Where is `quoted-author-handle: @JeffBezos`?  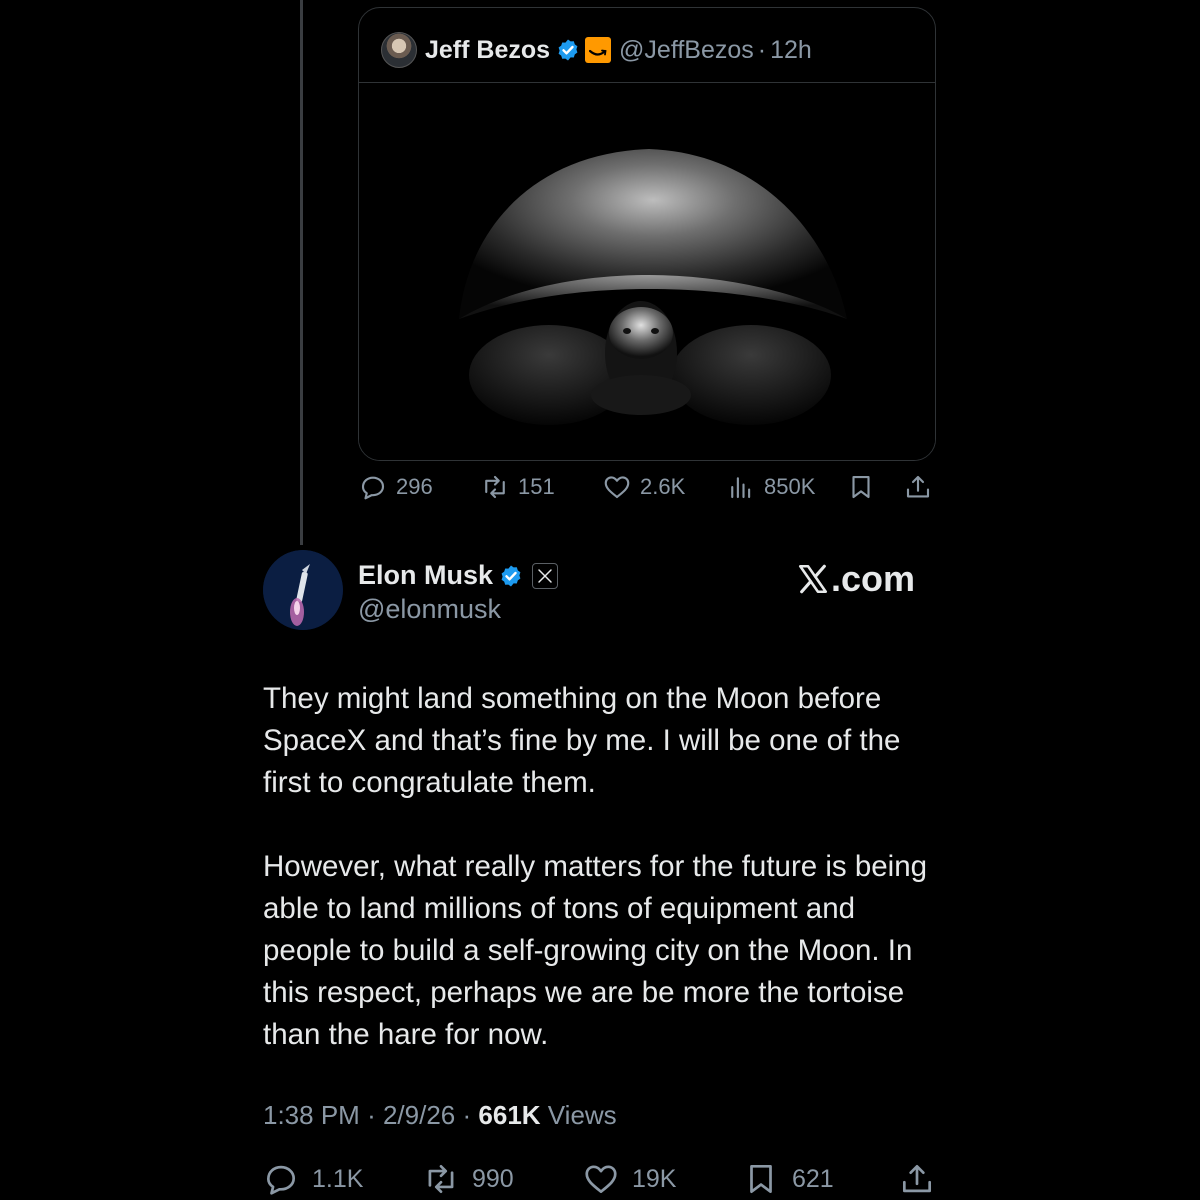 quoted-author-handle: @JeffBezos is located at coordinates (686, 50).